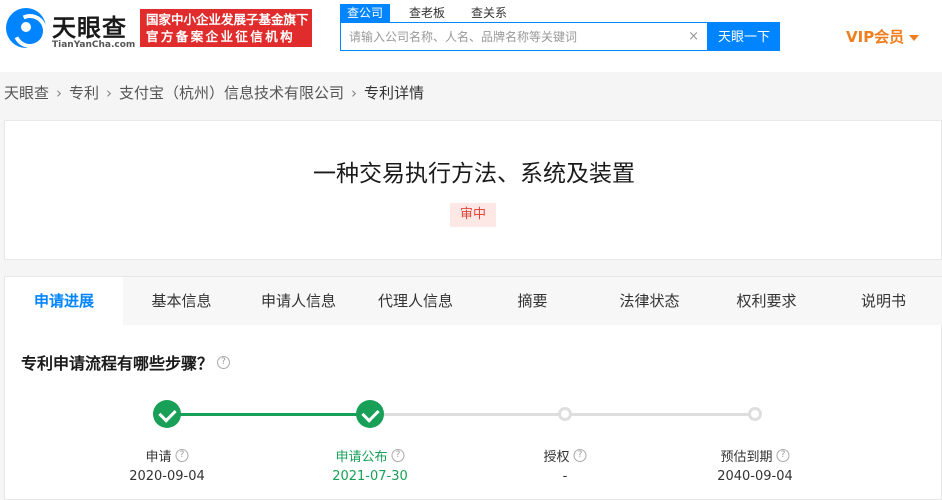  I want to click on progress-fill, so click(268, 414).